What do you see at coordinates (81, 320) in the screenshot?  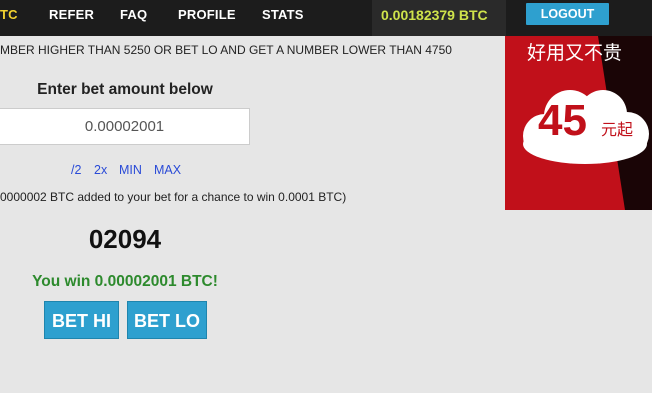 I see `bet-hi-button: BET HI` at bounding box center [81, 320].